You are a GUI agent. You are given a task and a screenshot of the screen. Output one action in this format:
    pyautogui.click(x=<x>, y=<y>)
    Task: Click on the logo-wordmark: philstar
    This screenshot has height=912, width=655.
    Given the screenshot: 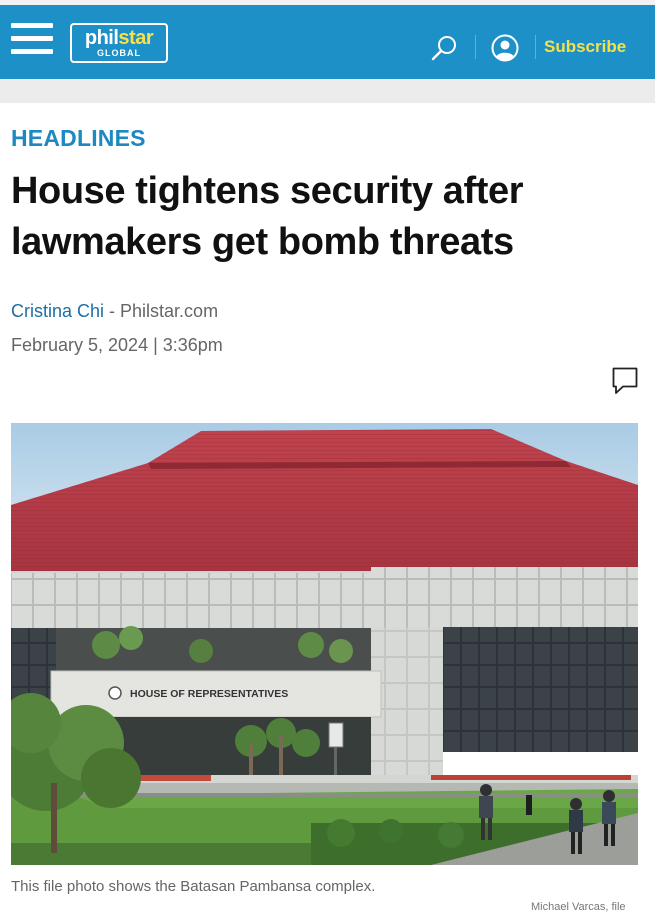 What is the action you would take?
    pyautogui.click(x=119, y=38)
    